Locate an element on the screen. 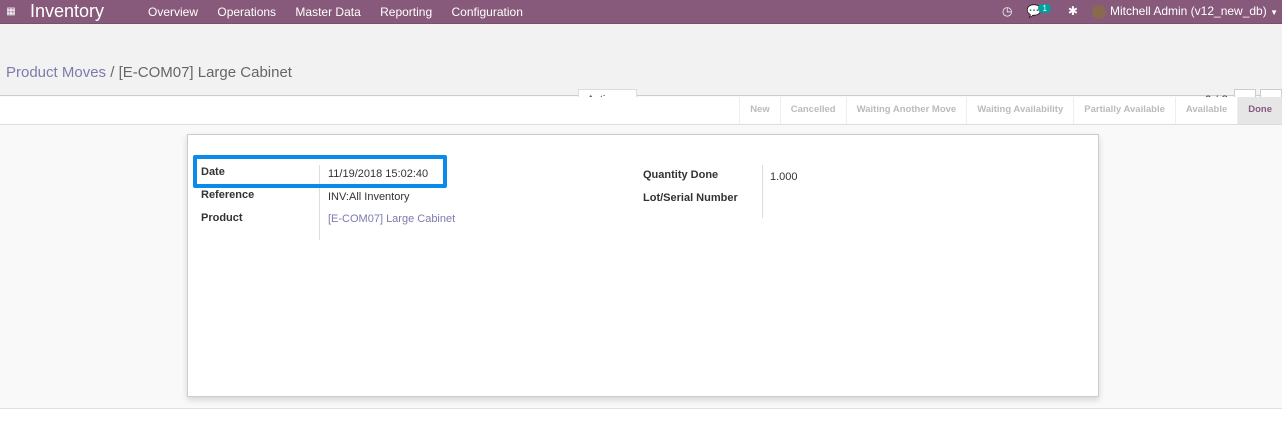  status-new: New is located at coordinates (759, 110).